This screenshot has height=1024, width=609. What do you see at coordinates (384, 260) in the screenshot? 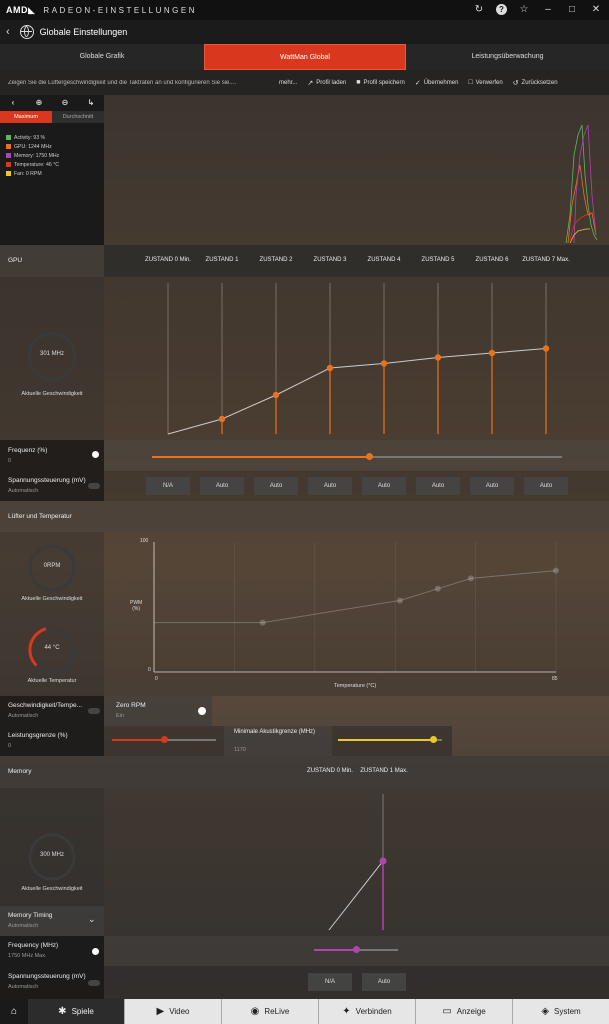
I see `gpu-state-4: ZUSTAND 4` at bounding box center [384, 260].